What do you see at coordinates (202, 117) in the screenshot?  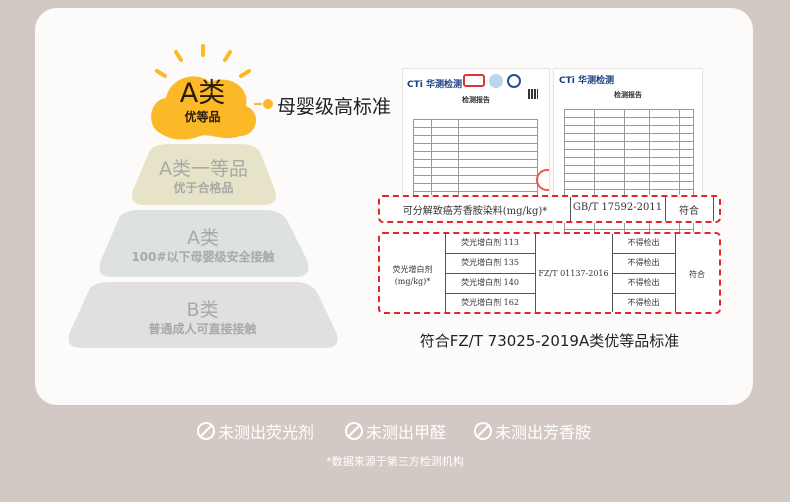 I see `top-tier-subtitle: 优等品` at bounding box center [202, 117].